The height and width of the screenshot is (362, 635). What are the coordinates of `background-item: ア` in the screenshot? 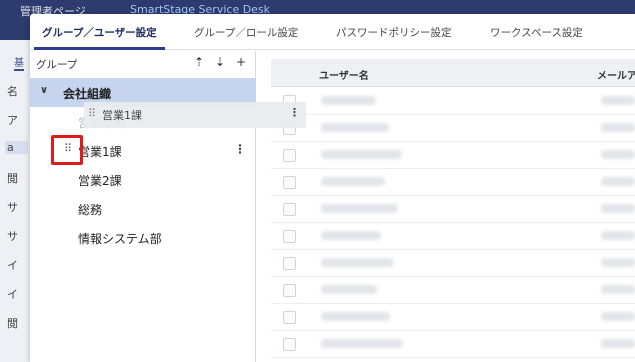 It's located at (12, 120).